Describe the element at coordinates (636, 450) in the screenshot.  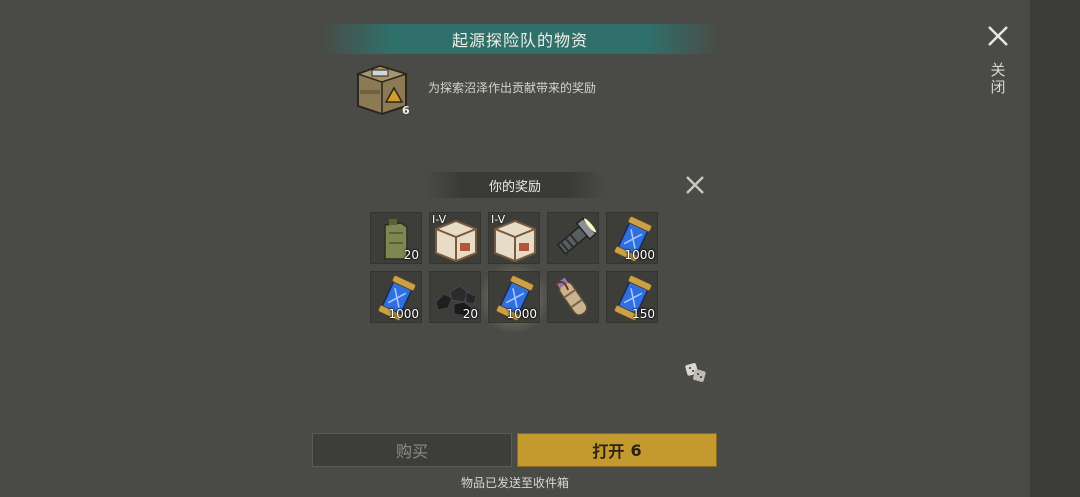
I see `open-button-count: 6` at that location.